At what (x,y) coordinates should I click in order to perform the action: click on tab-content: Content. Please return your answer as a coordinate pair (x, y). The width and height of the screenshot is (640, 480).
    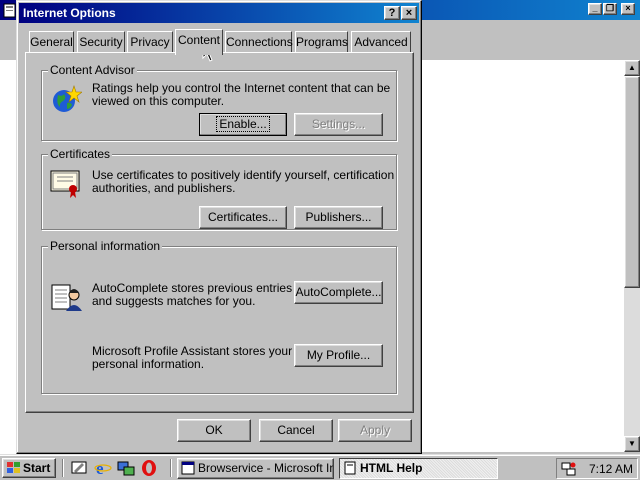
    Looking at the image, I should click on (199, 42).